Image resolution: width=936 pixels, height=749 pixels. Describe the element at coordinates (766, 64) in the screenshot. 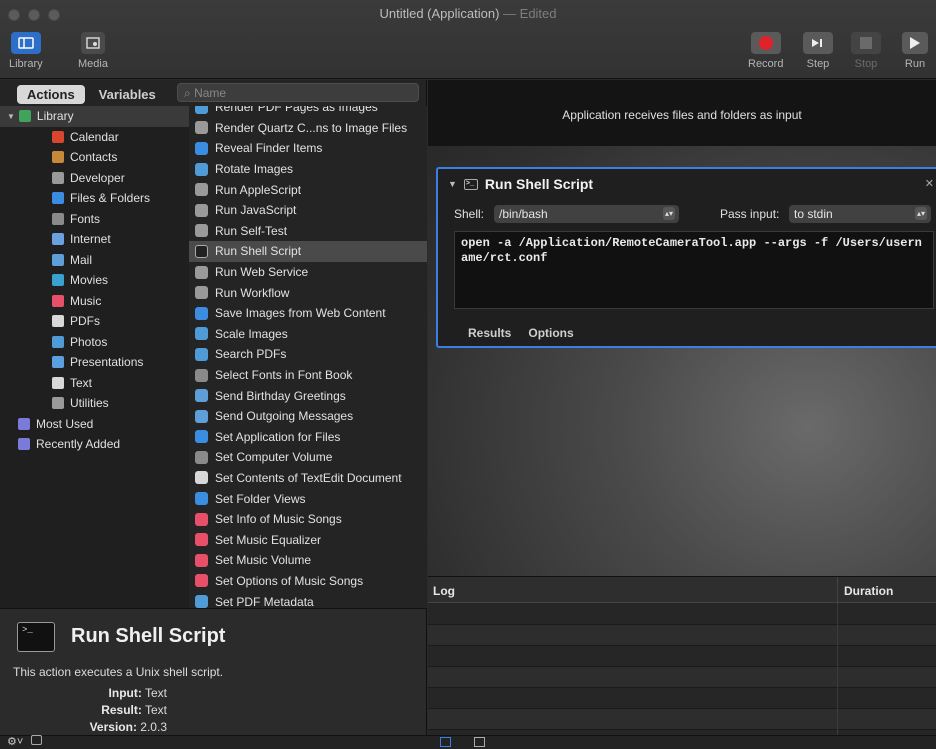

I see `record-button-label: Record` at that location.